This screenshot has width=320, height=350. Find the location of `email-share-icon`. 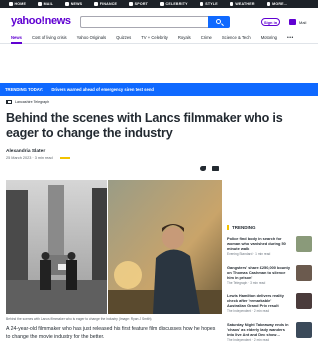

email-share-icon is located at coordinates (215, 168).